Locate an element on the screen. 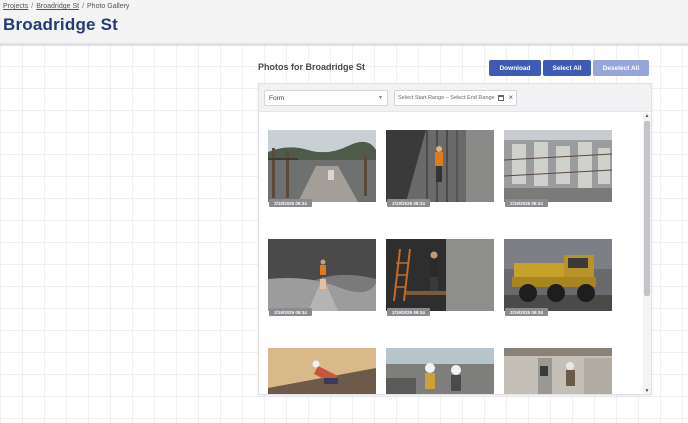 The width and height of the screenshot is (688, 423). page-title: Broadridge St is located at coordinates (61, 24).